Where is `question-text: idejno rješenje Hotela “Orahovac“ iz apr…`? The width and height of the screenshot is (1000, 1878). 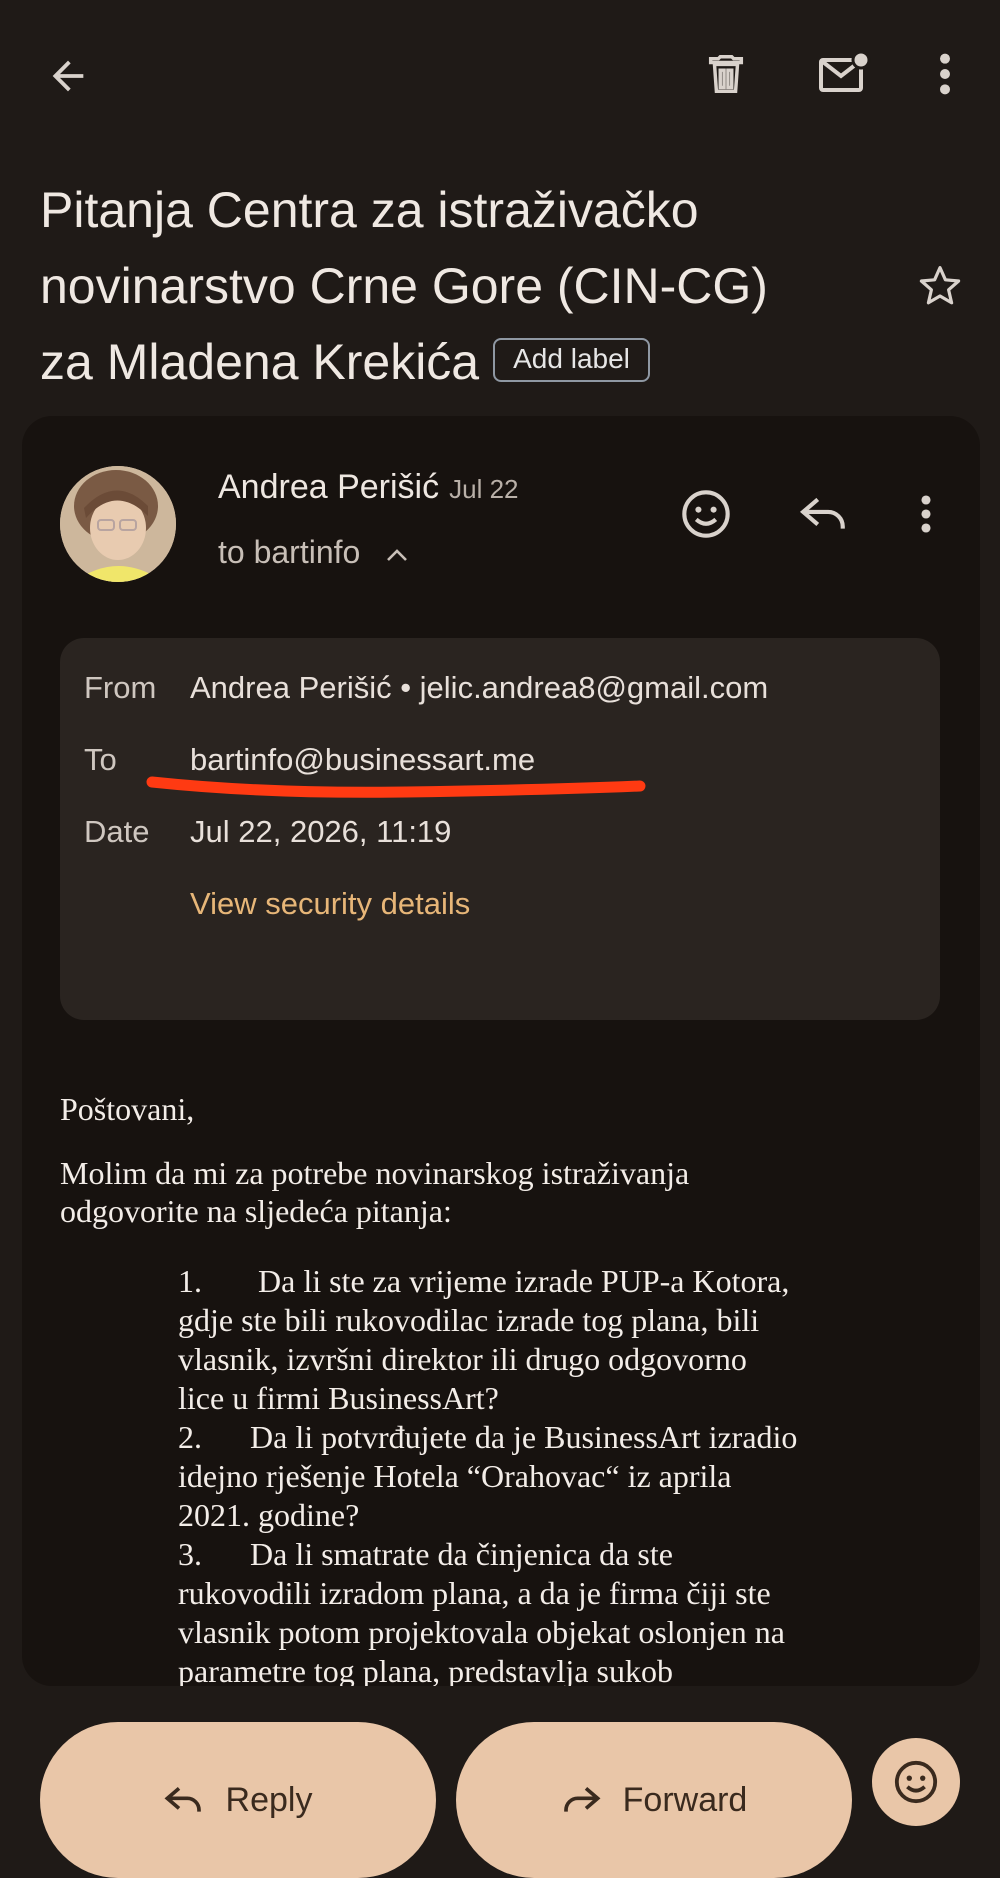
question-text: idejno rješenje Hotela “Orahovac“ iz apr… is located at coordinates (455, 1476).